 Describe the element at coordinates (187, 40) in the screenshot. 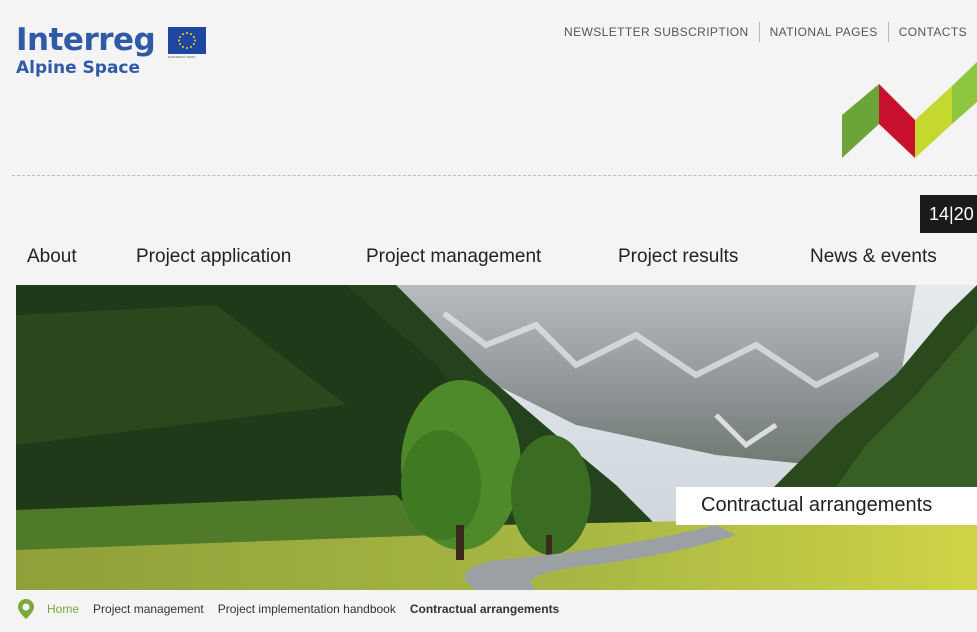

I see `eu-flag-icon` at that location.